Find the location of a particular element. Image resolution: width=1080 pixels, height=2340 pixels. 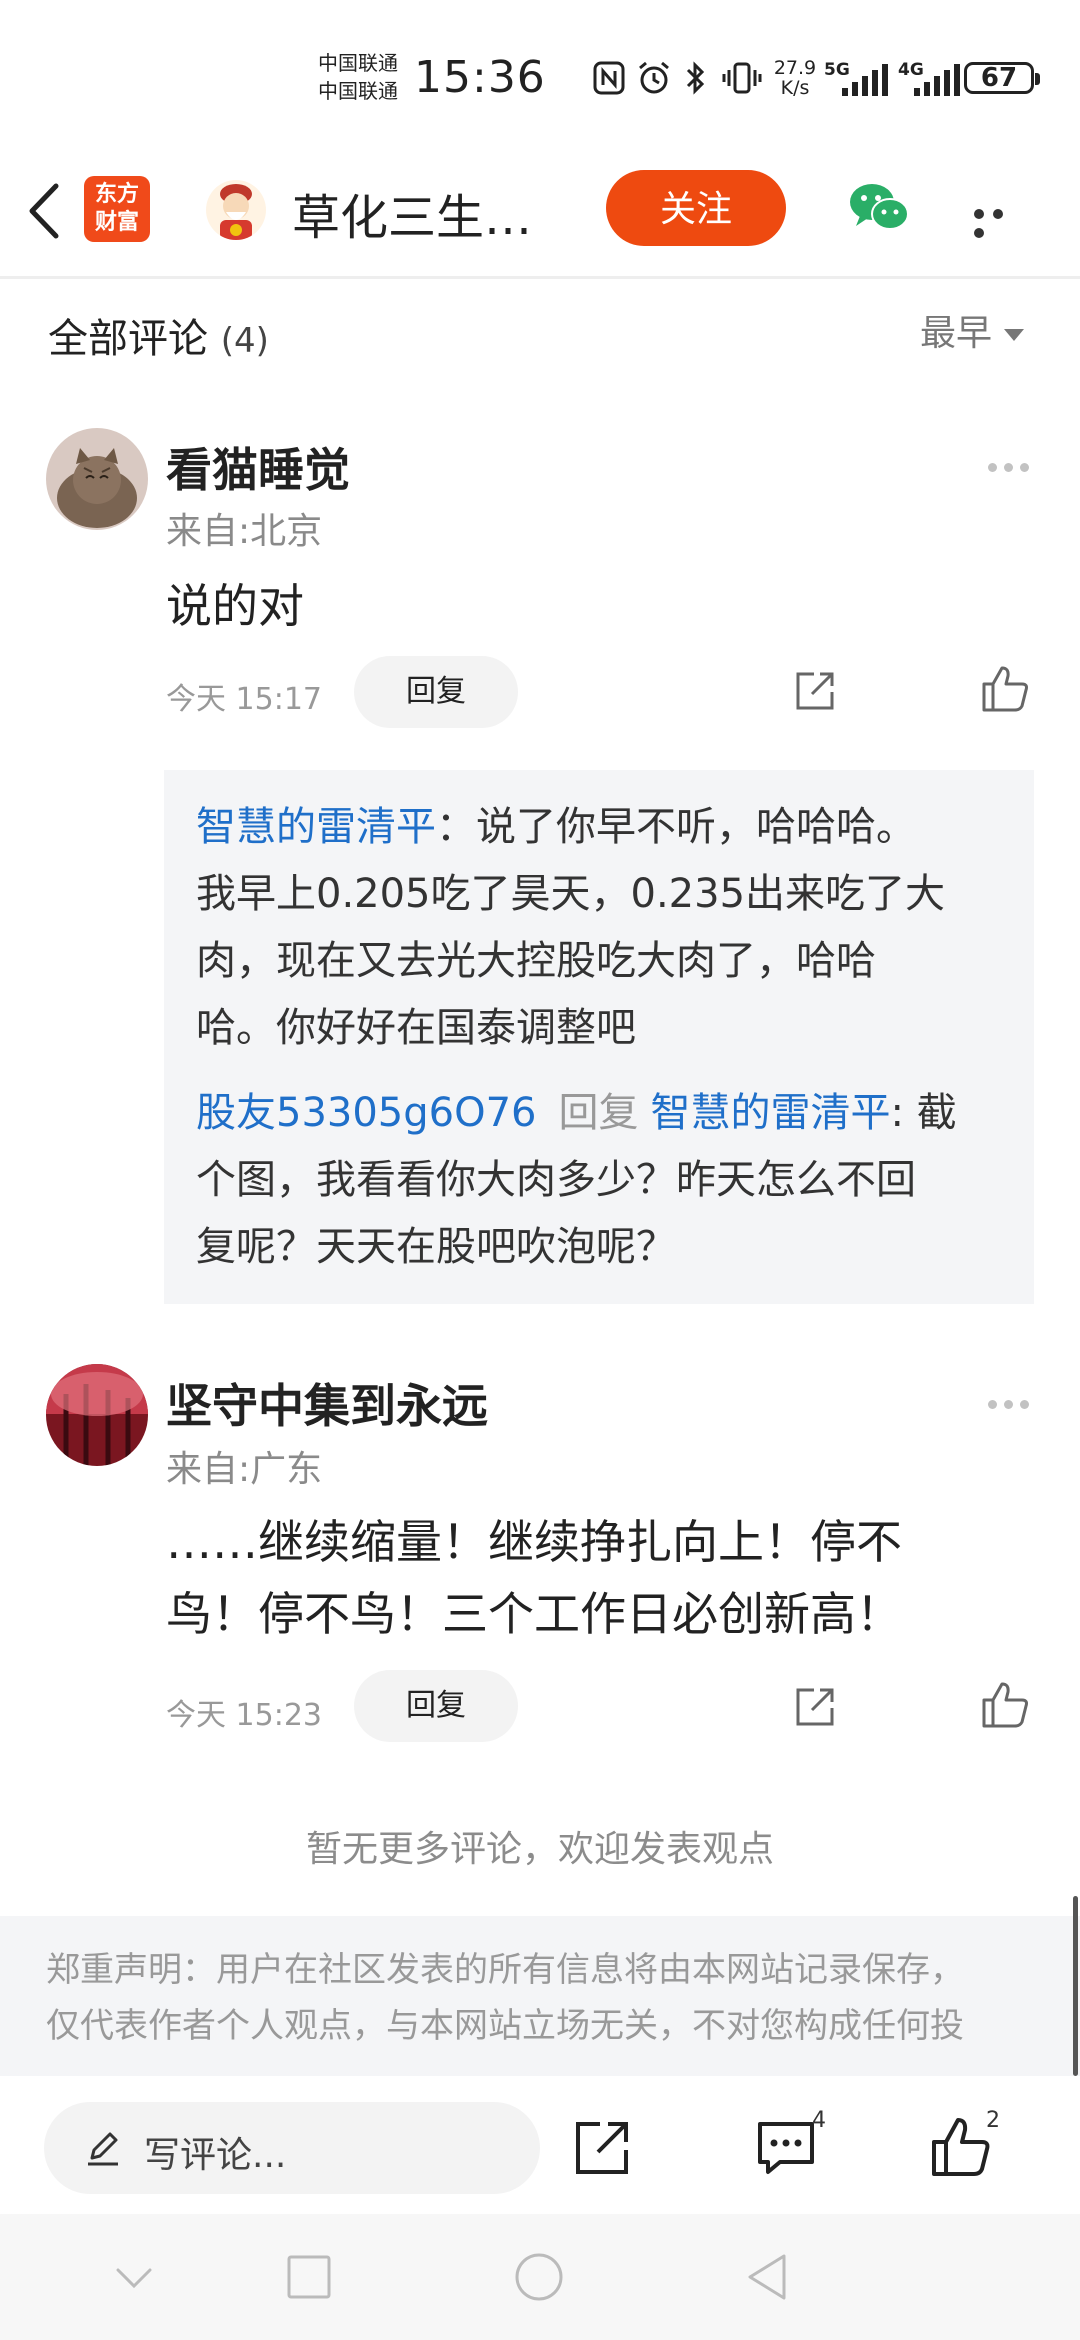

carrier-label-1: 中国联通 is located at coordinates (358, 63).